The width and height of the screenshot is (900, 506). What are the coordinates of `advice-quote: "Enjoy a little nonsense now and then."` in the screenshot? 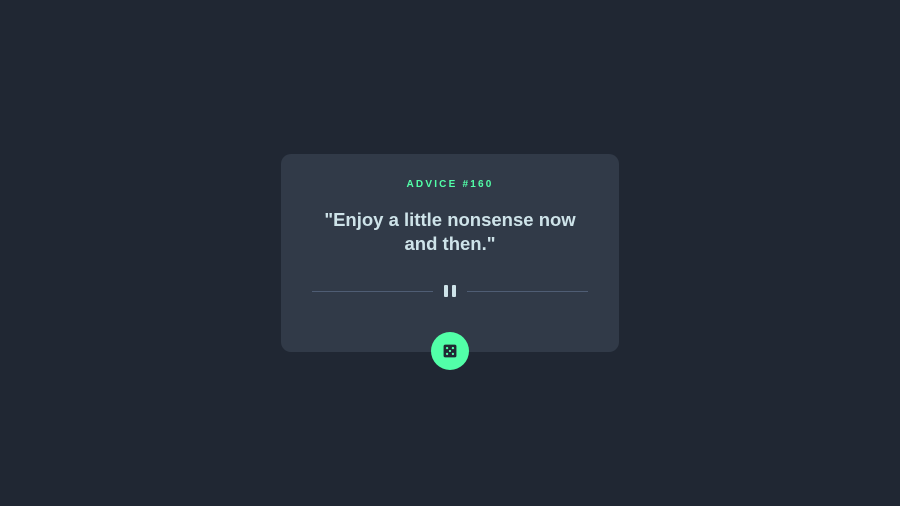 It's located at (450, 231).